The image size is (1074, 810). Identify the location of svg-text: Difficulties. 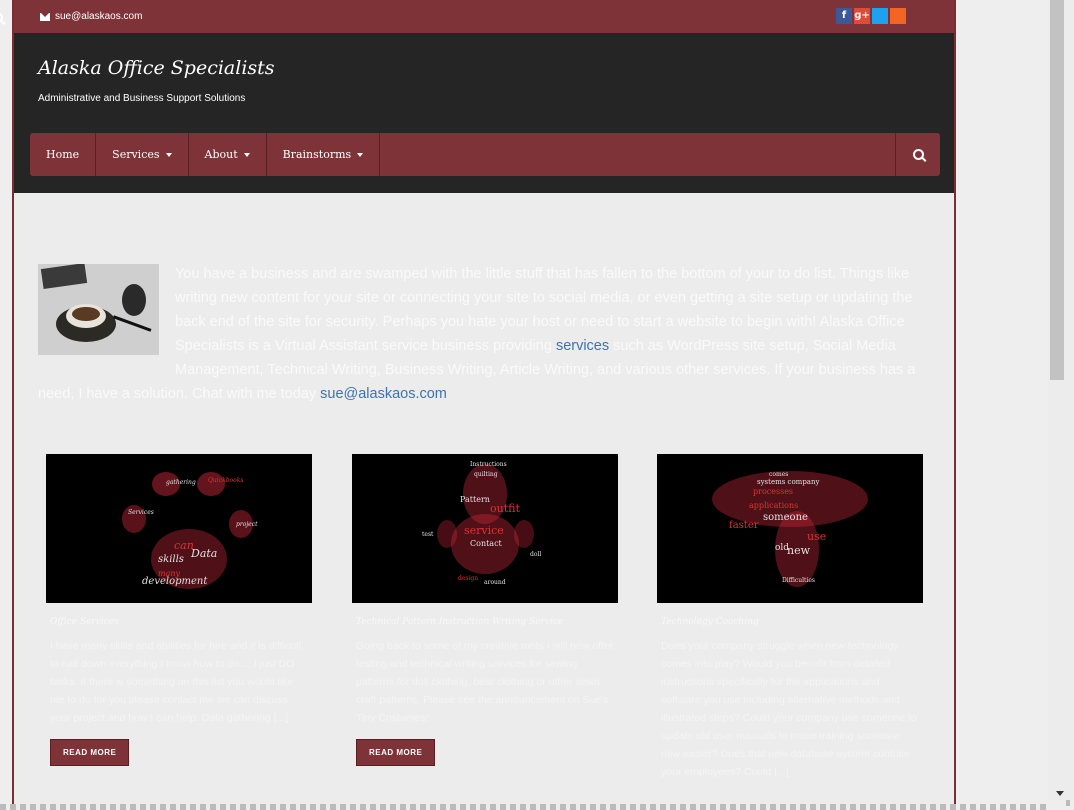
(798, 580).